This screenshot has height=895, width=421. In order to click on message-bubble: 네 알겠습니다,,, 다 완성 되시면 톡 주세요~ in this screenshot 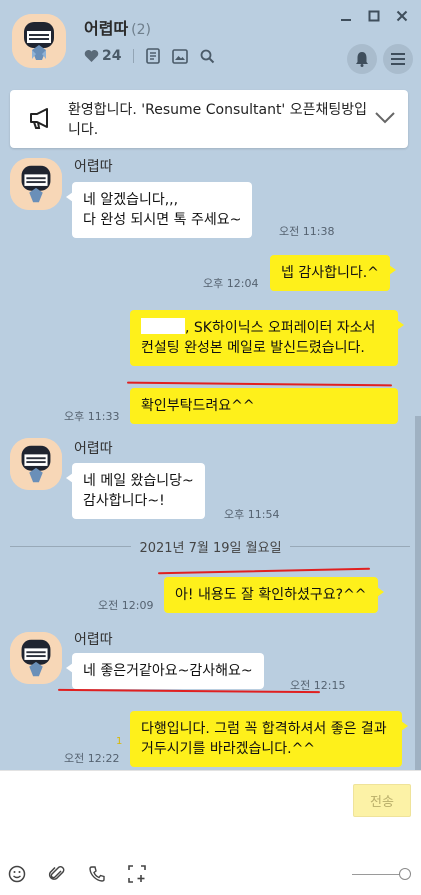, I will do `click(159, 210)`.